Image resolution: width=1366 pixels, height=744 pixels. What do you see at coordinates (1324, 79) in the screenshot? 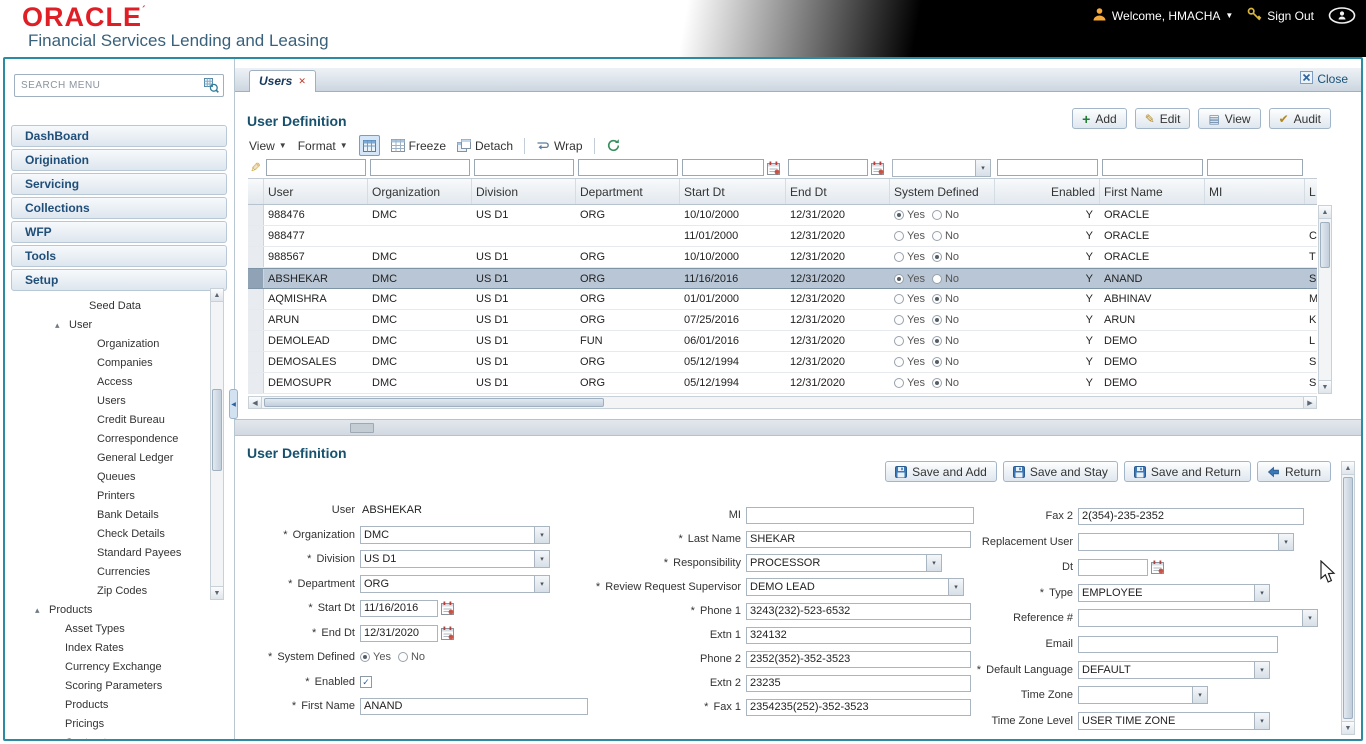
I see `close-button: Close` at bounding box center [1324, 79].